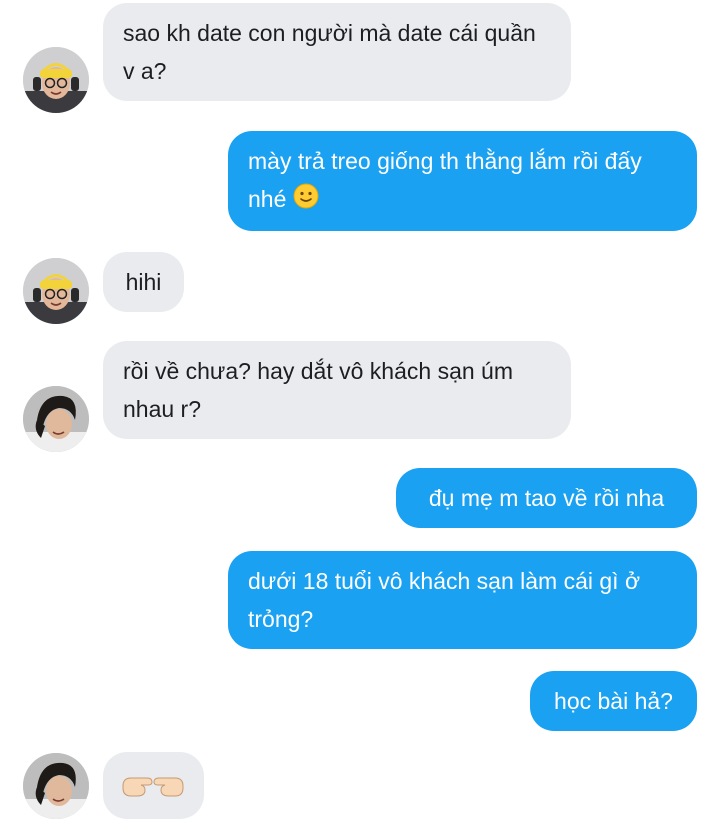 This screenshot has width=720, height=822. I want to click on slightly-smiling-face-icon, so click(306, 201).